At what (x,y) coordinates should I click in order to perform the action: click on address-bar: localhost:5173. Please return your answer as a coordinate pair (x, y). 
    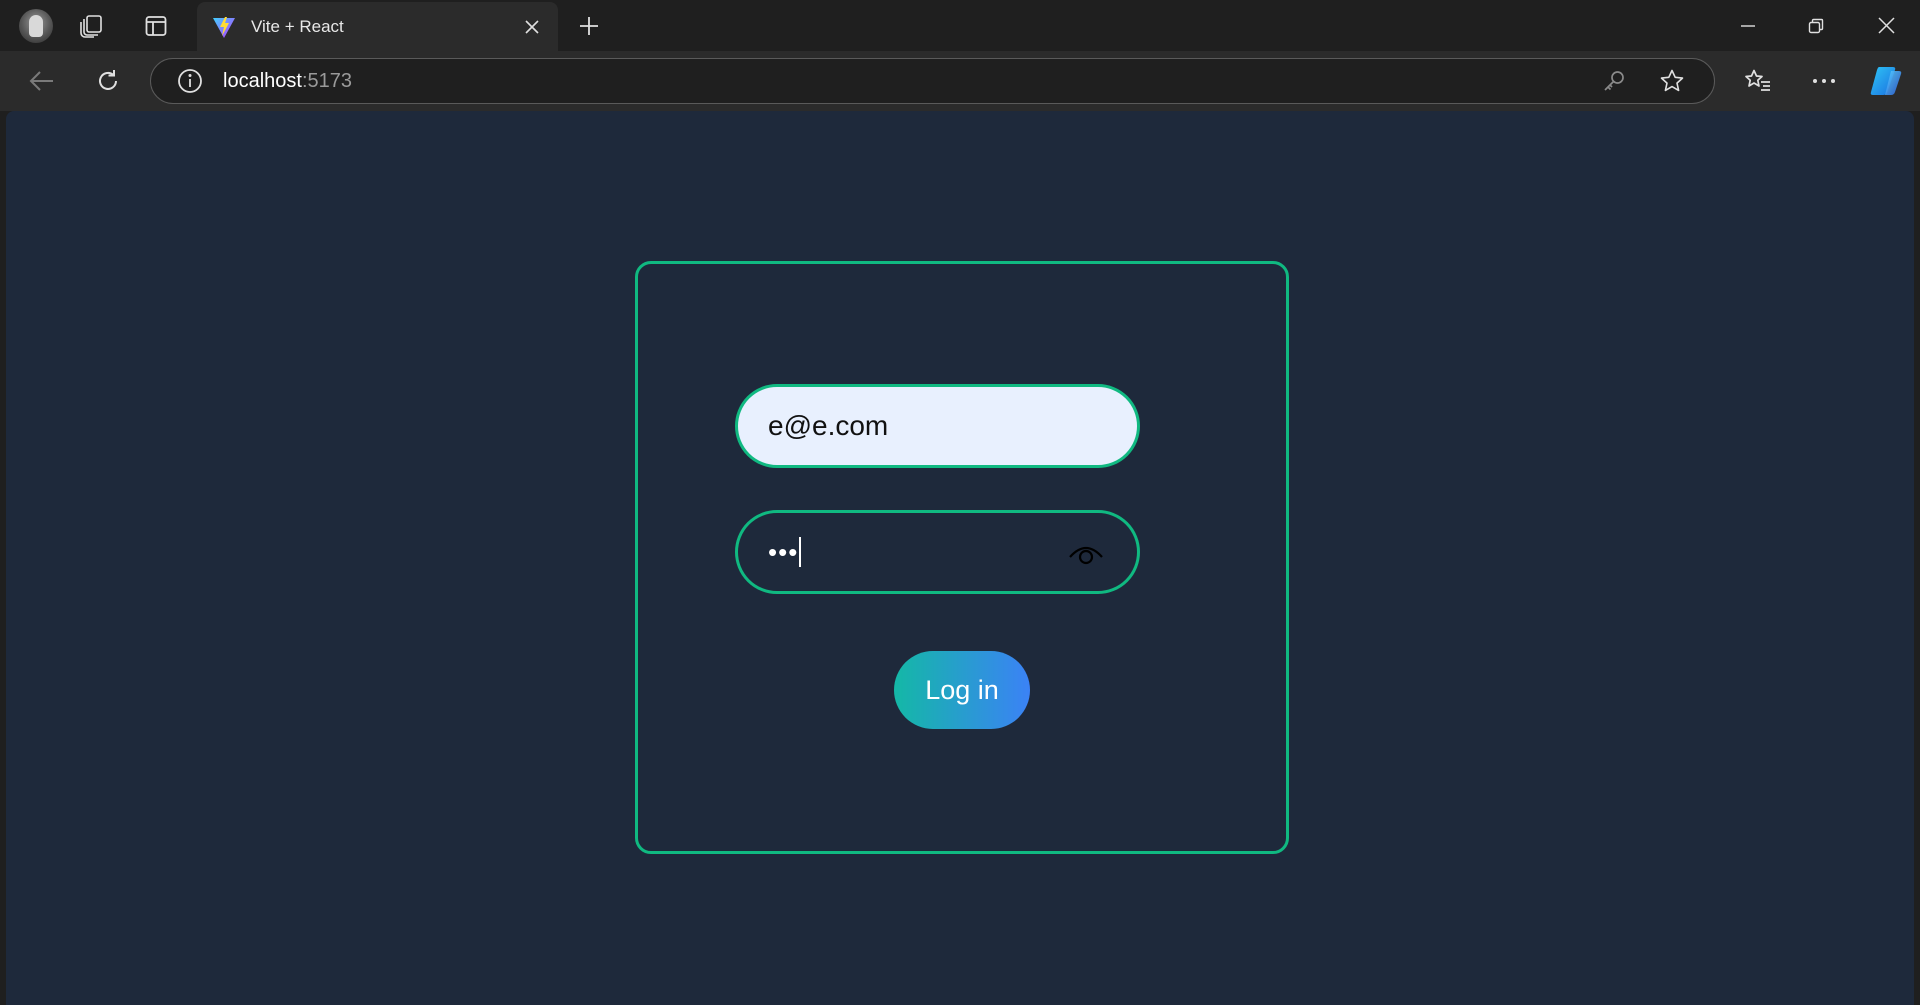
    Looking at the image, I should click on (932, 81).